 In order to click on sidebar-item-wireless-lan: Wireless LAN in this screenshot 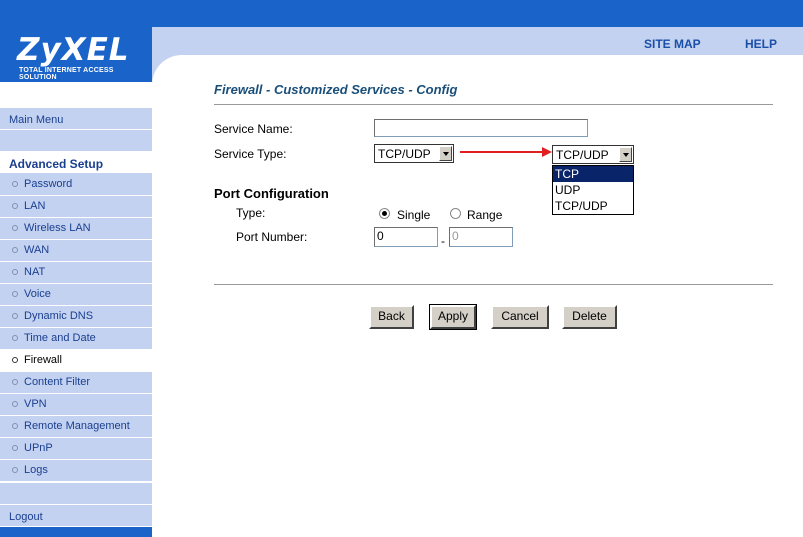, I will do `click(76, 229)`.